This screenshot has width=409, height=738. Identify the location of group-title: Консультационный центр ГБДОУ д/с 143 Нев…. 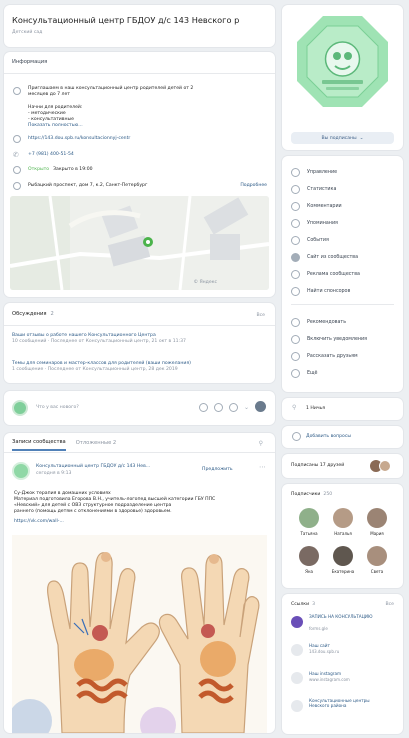
(126, 20).